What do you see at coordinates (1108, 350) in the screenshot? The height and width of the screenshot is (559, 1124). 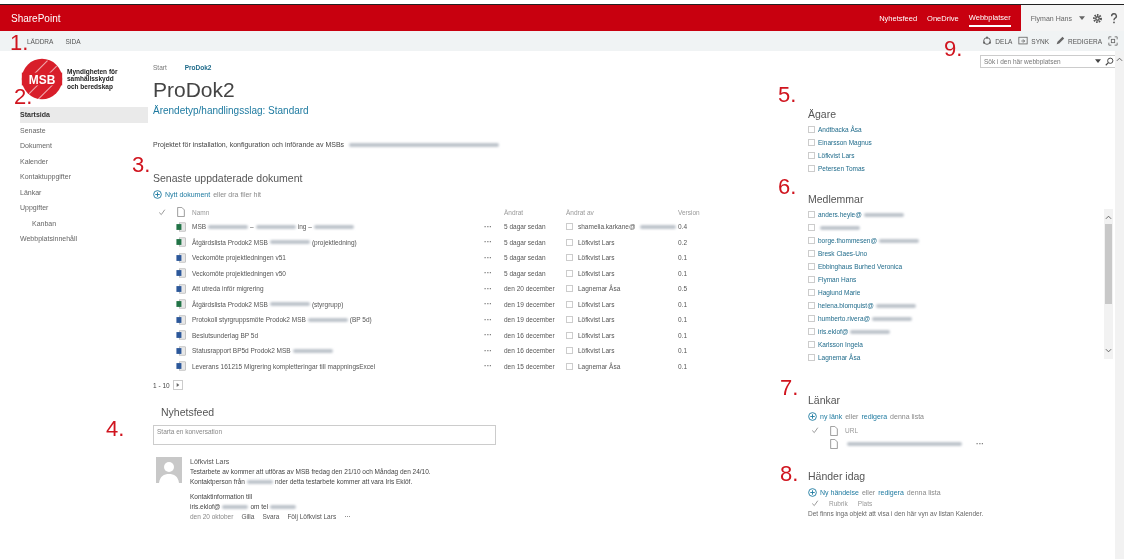 I see `scroll-down-icon` at bounding box center [1108, 350].